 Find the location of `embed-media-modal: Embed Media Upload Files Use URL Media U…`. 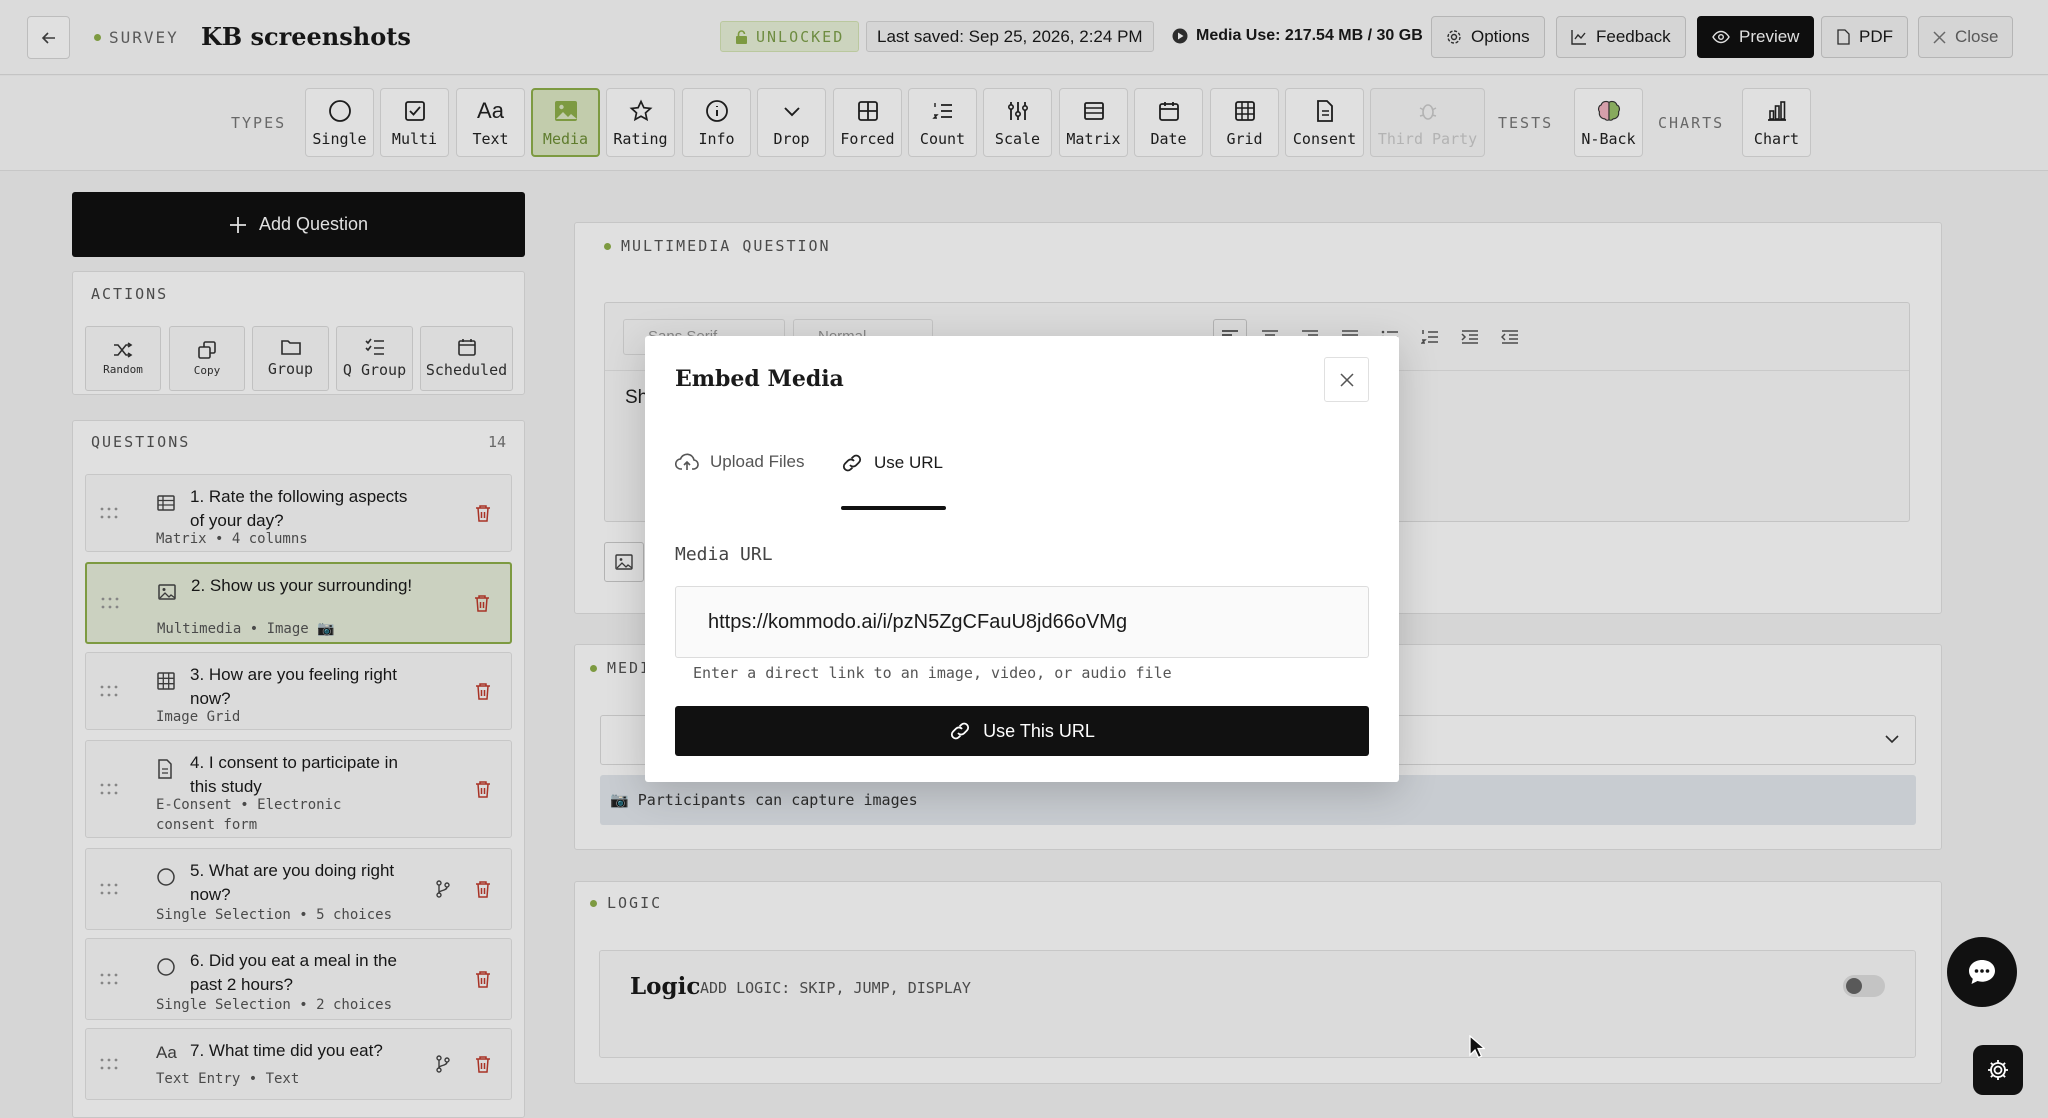

embed-media-modal: Embed Media Upload Files Use URL Media U… is located at coordinates (1022, 559).